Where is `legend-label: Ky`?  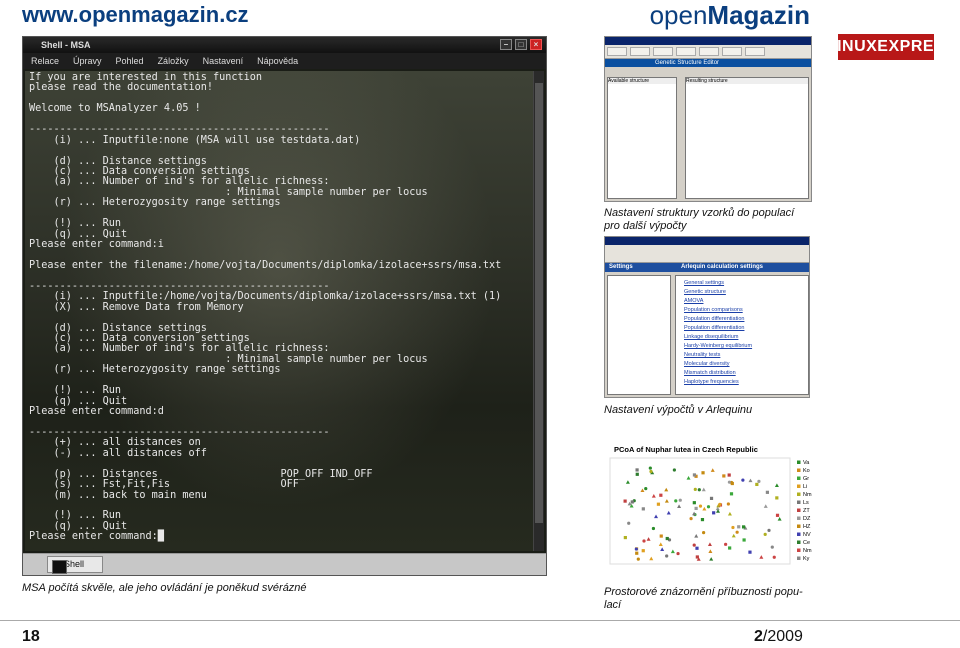 legend-label: Ky is located at coordinates (806, 559).